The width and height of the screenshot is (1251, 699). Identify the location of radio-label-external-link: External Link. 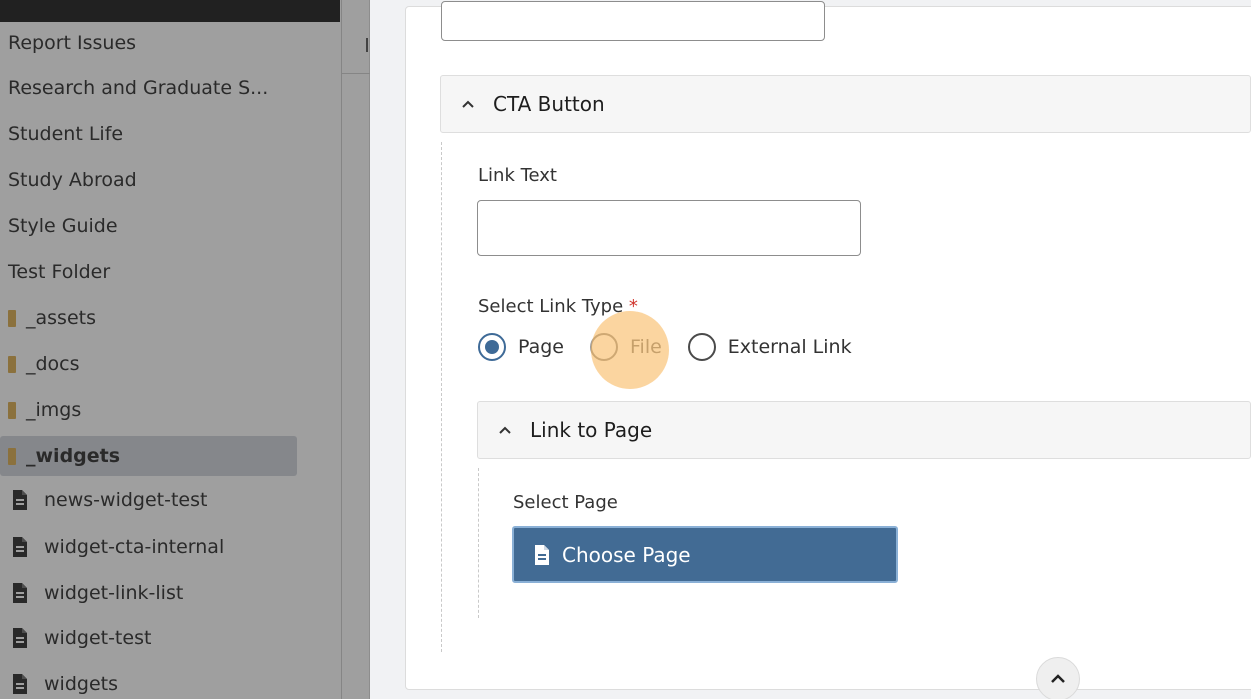
(789, 347).